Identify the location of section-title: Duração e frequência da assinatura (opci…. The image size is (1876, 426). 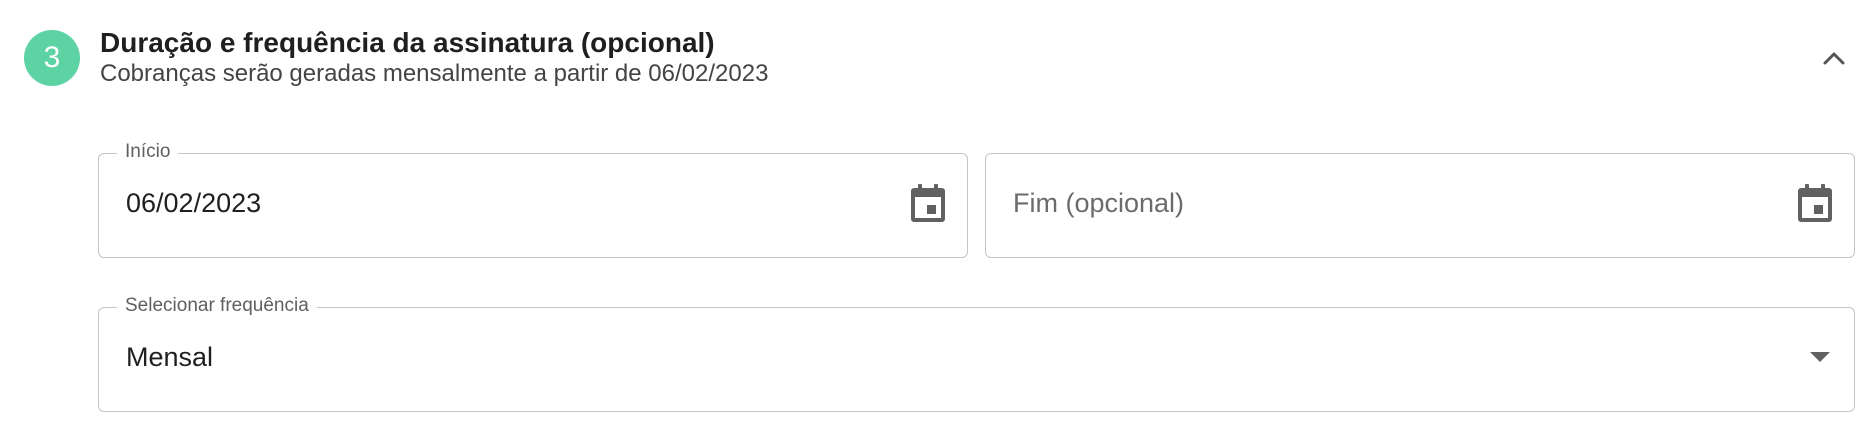
(407, 42).